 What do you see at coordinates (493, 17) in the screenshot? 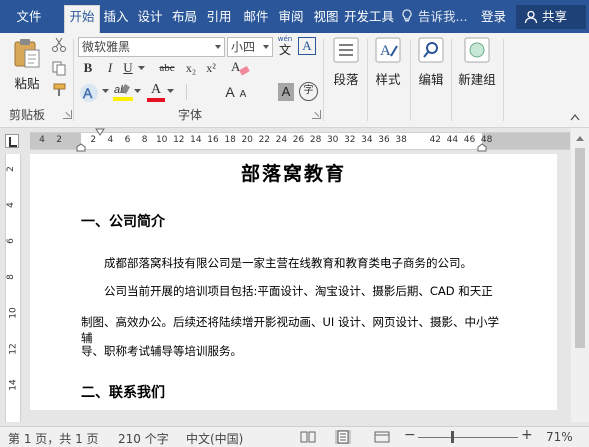
I see `login-link: 登录` at bounding box center [493, 17].